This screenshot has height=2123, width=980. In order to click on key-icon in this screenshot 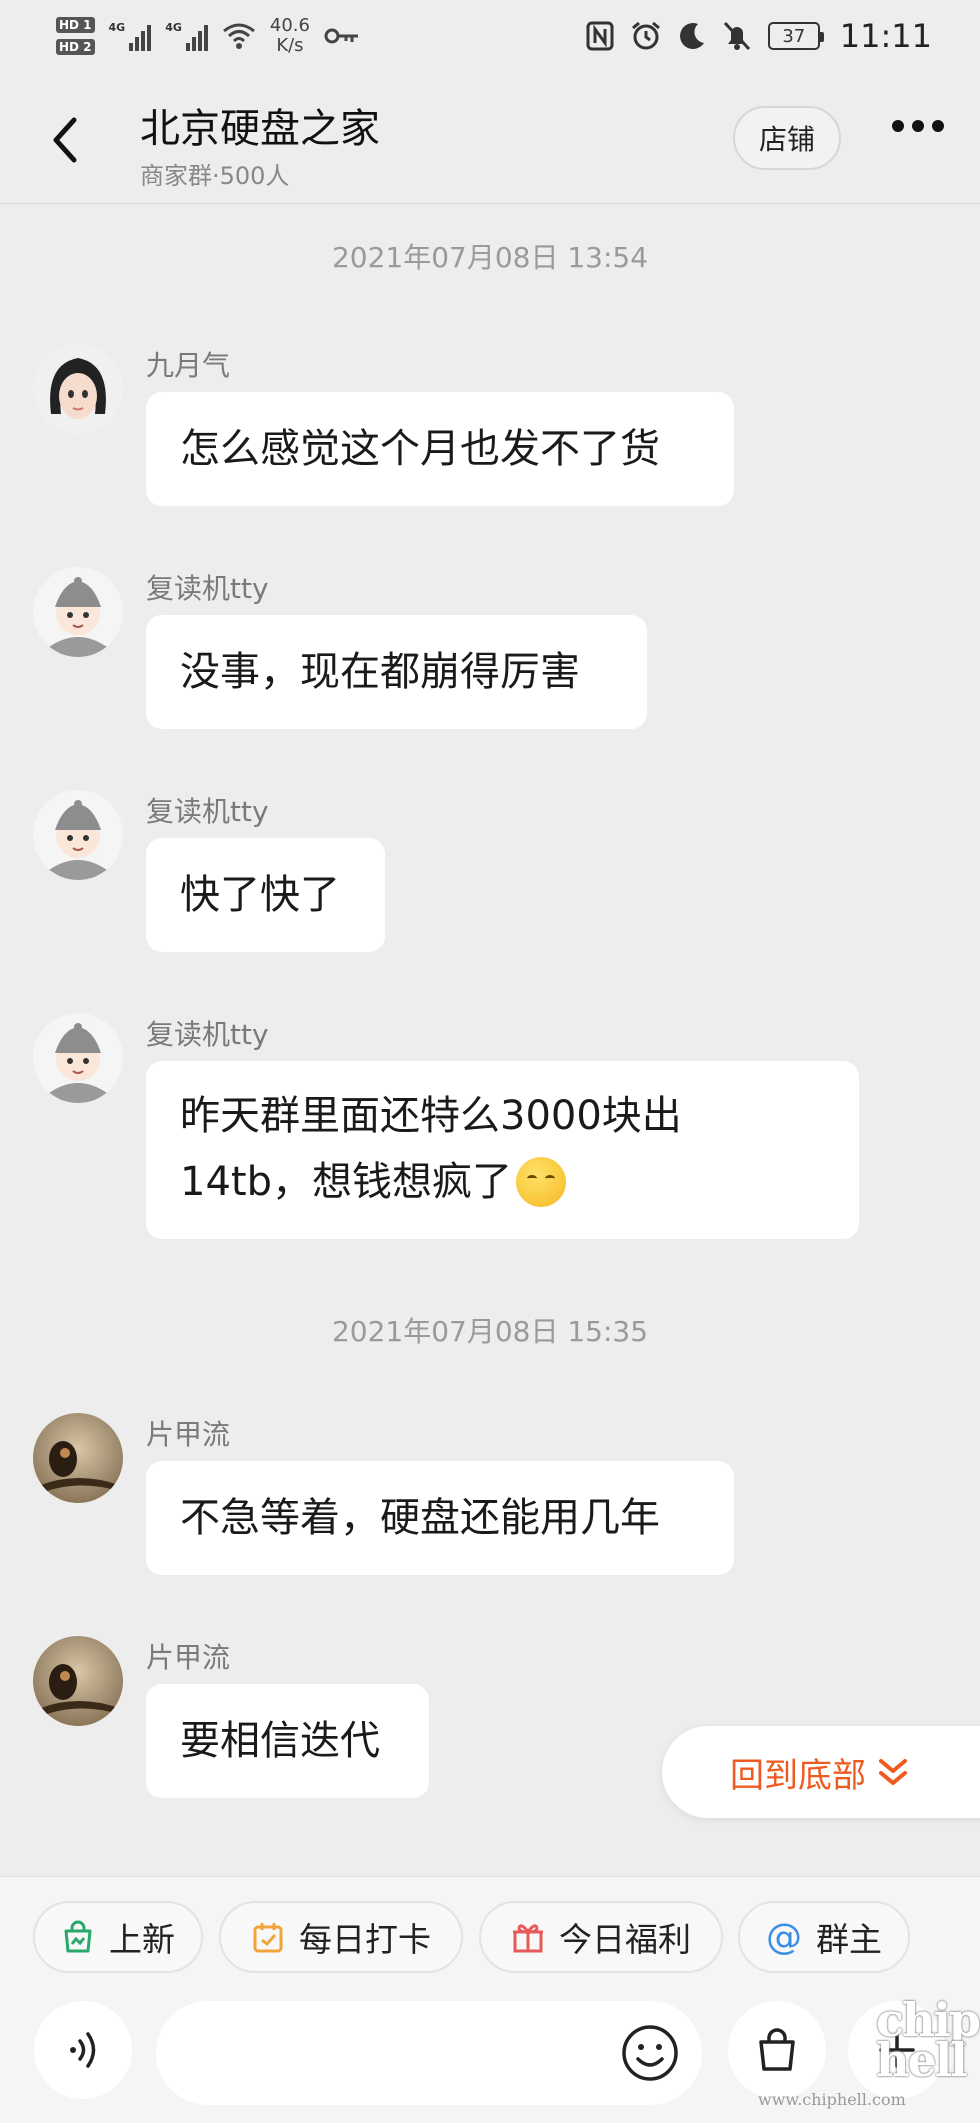, I will do `click(341, 36)`.